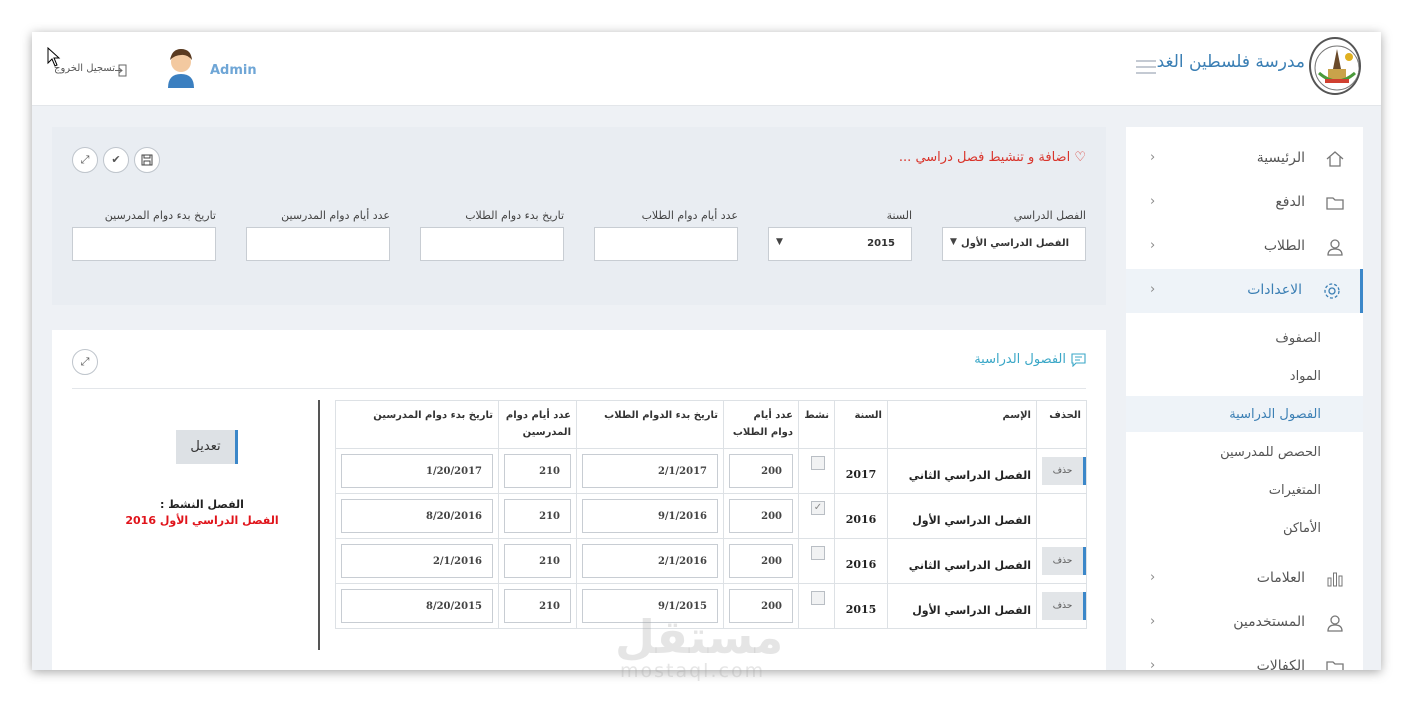 The height and width of the screenshot is (702, 1413). What do you see at coordinates (1335, 159) in the screenshot?
I see `home-icon` at bounding box center [1335, 159].